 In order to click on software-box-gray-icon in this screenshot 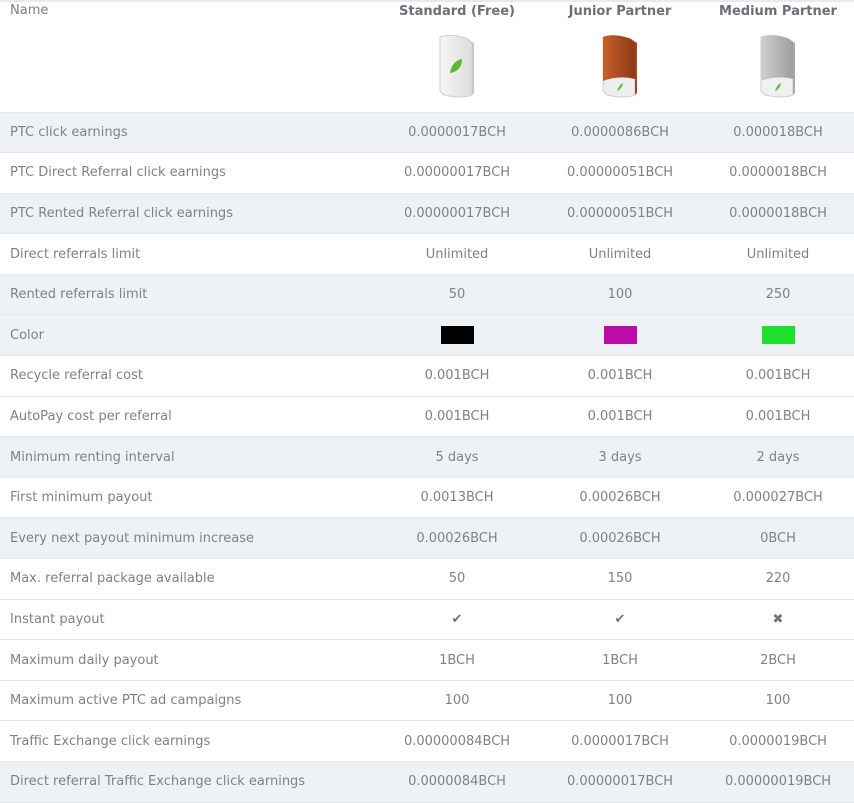, I will do `click(777, 66)`.